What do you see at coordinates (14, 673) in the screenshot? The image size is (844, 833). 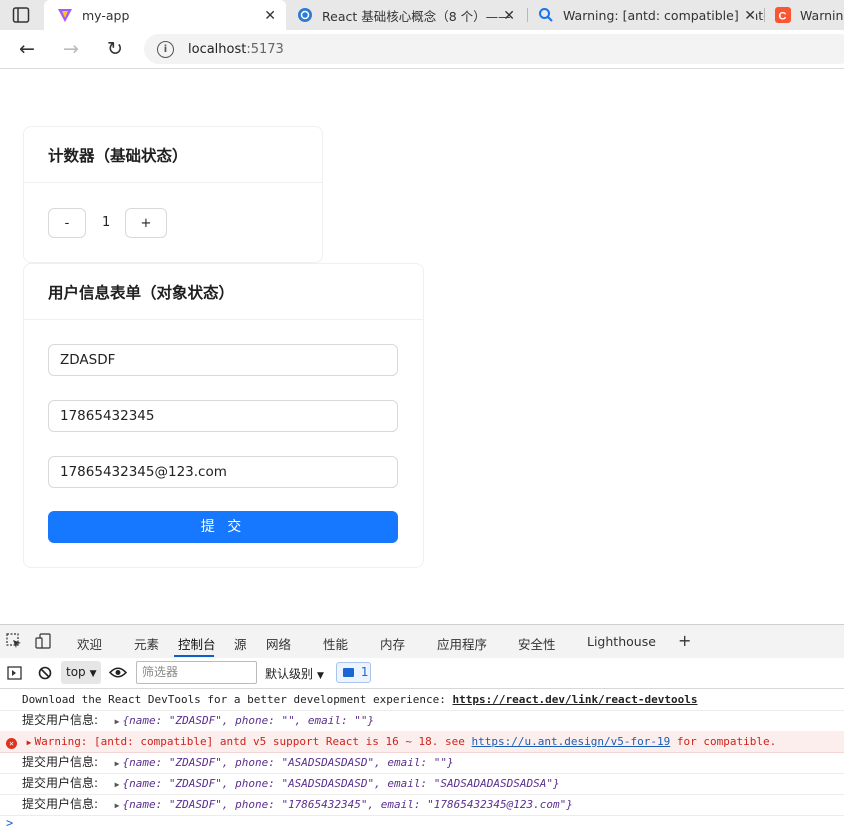 I see `sidebar-toggle-icon` at bounding box center [14, 673].